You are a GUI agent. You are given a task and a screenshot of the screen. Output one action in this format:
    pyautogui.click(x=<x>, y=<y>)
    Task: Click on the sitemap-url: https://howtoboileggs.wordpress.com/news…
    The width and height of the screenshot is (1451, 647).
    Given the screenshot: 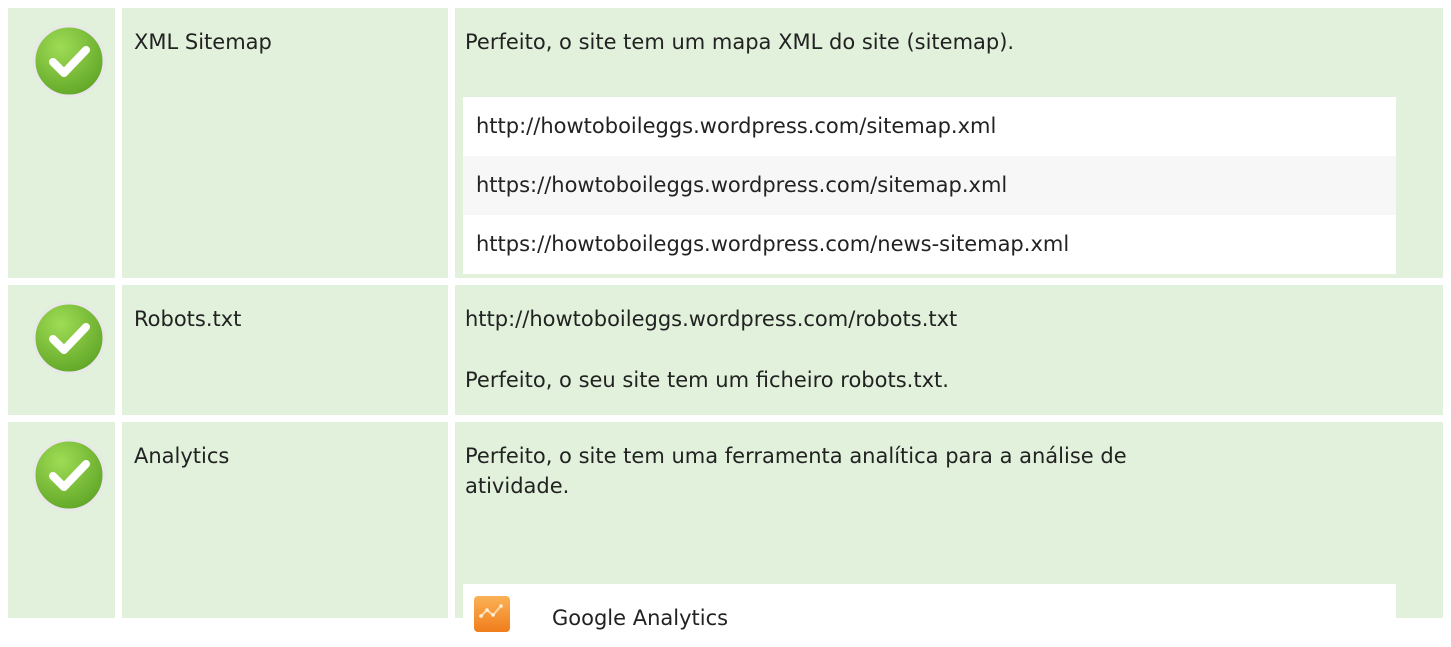 What is the action you would take?
    pyautogui.click(x=929, y=244)
    